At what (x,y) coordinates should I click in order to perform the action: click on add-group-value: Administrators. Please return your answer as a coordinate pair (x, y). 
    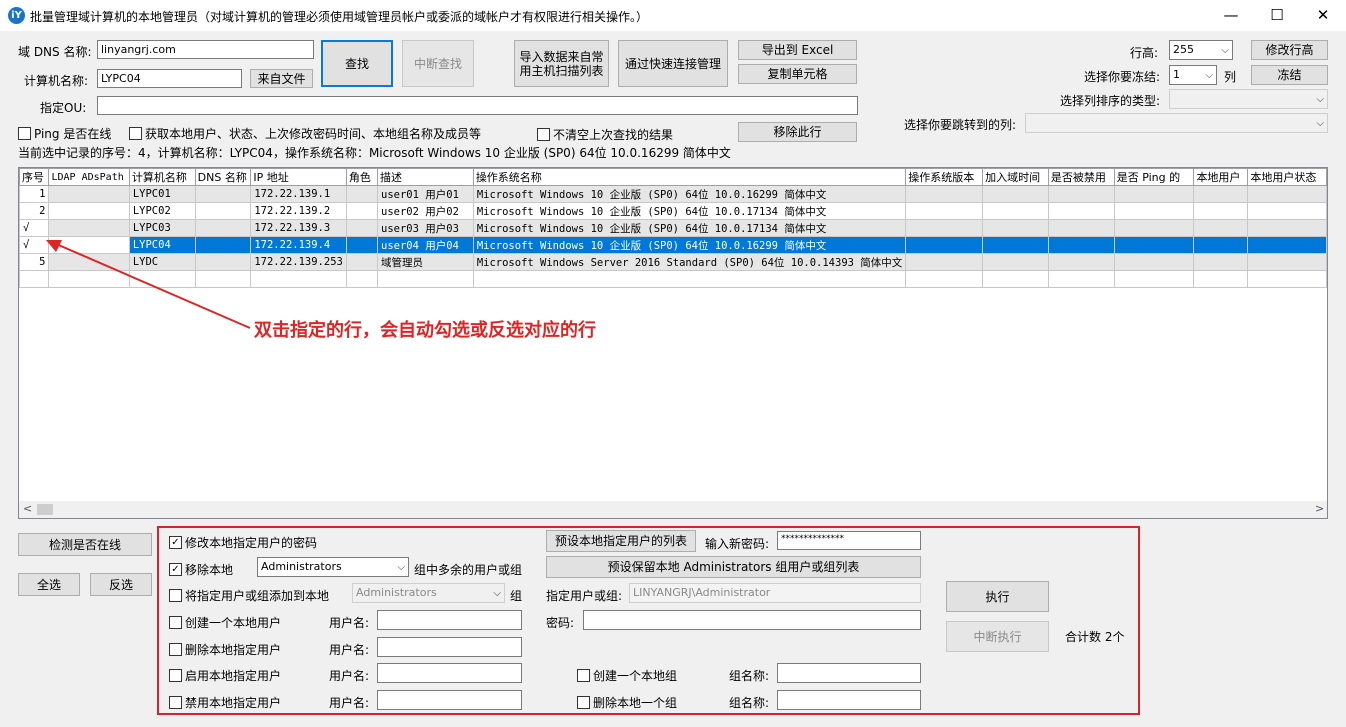
    Looking at the image, I should click on (396, 592).